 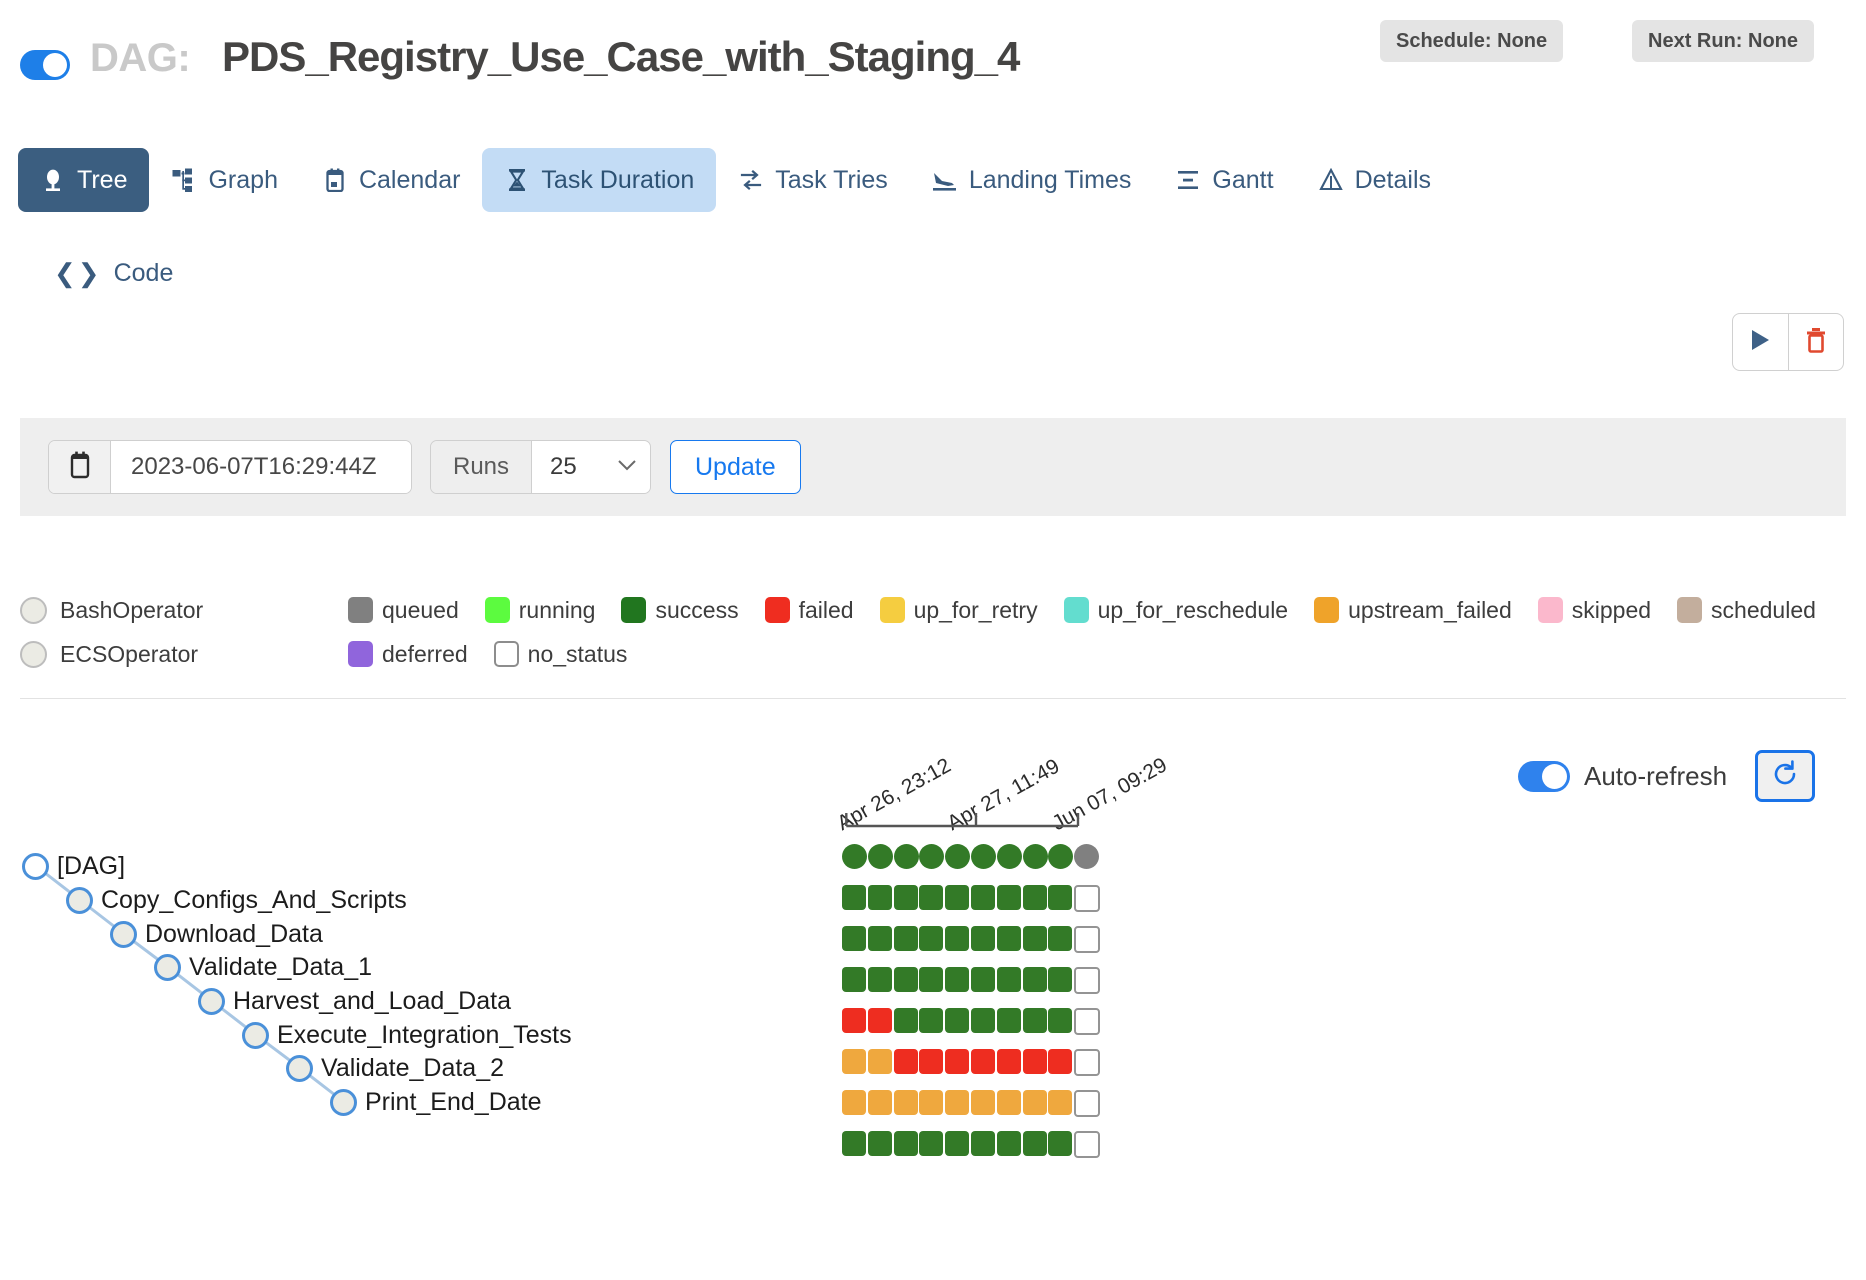 I want to click on tree-node-validate-data-2: Validate_Data_2, so click(x=395, y=1068).